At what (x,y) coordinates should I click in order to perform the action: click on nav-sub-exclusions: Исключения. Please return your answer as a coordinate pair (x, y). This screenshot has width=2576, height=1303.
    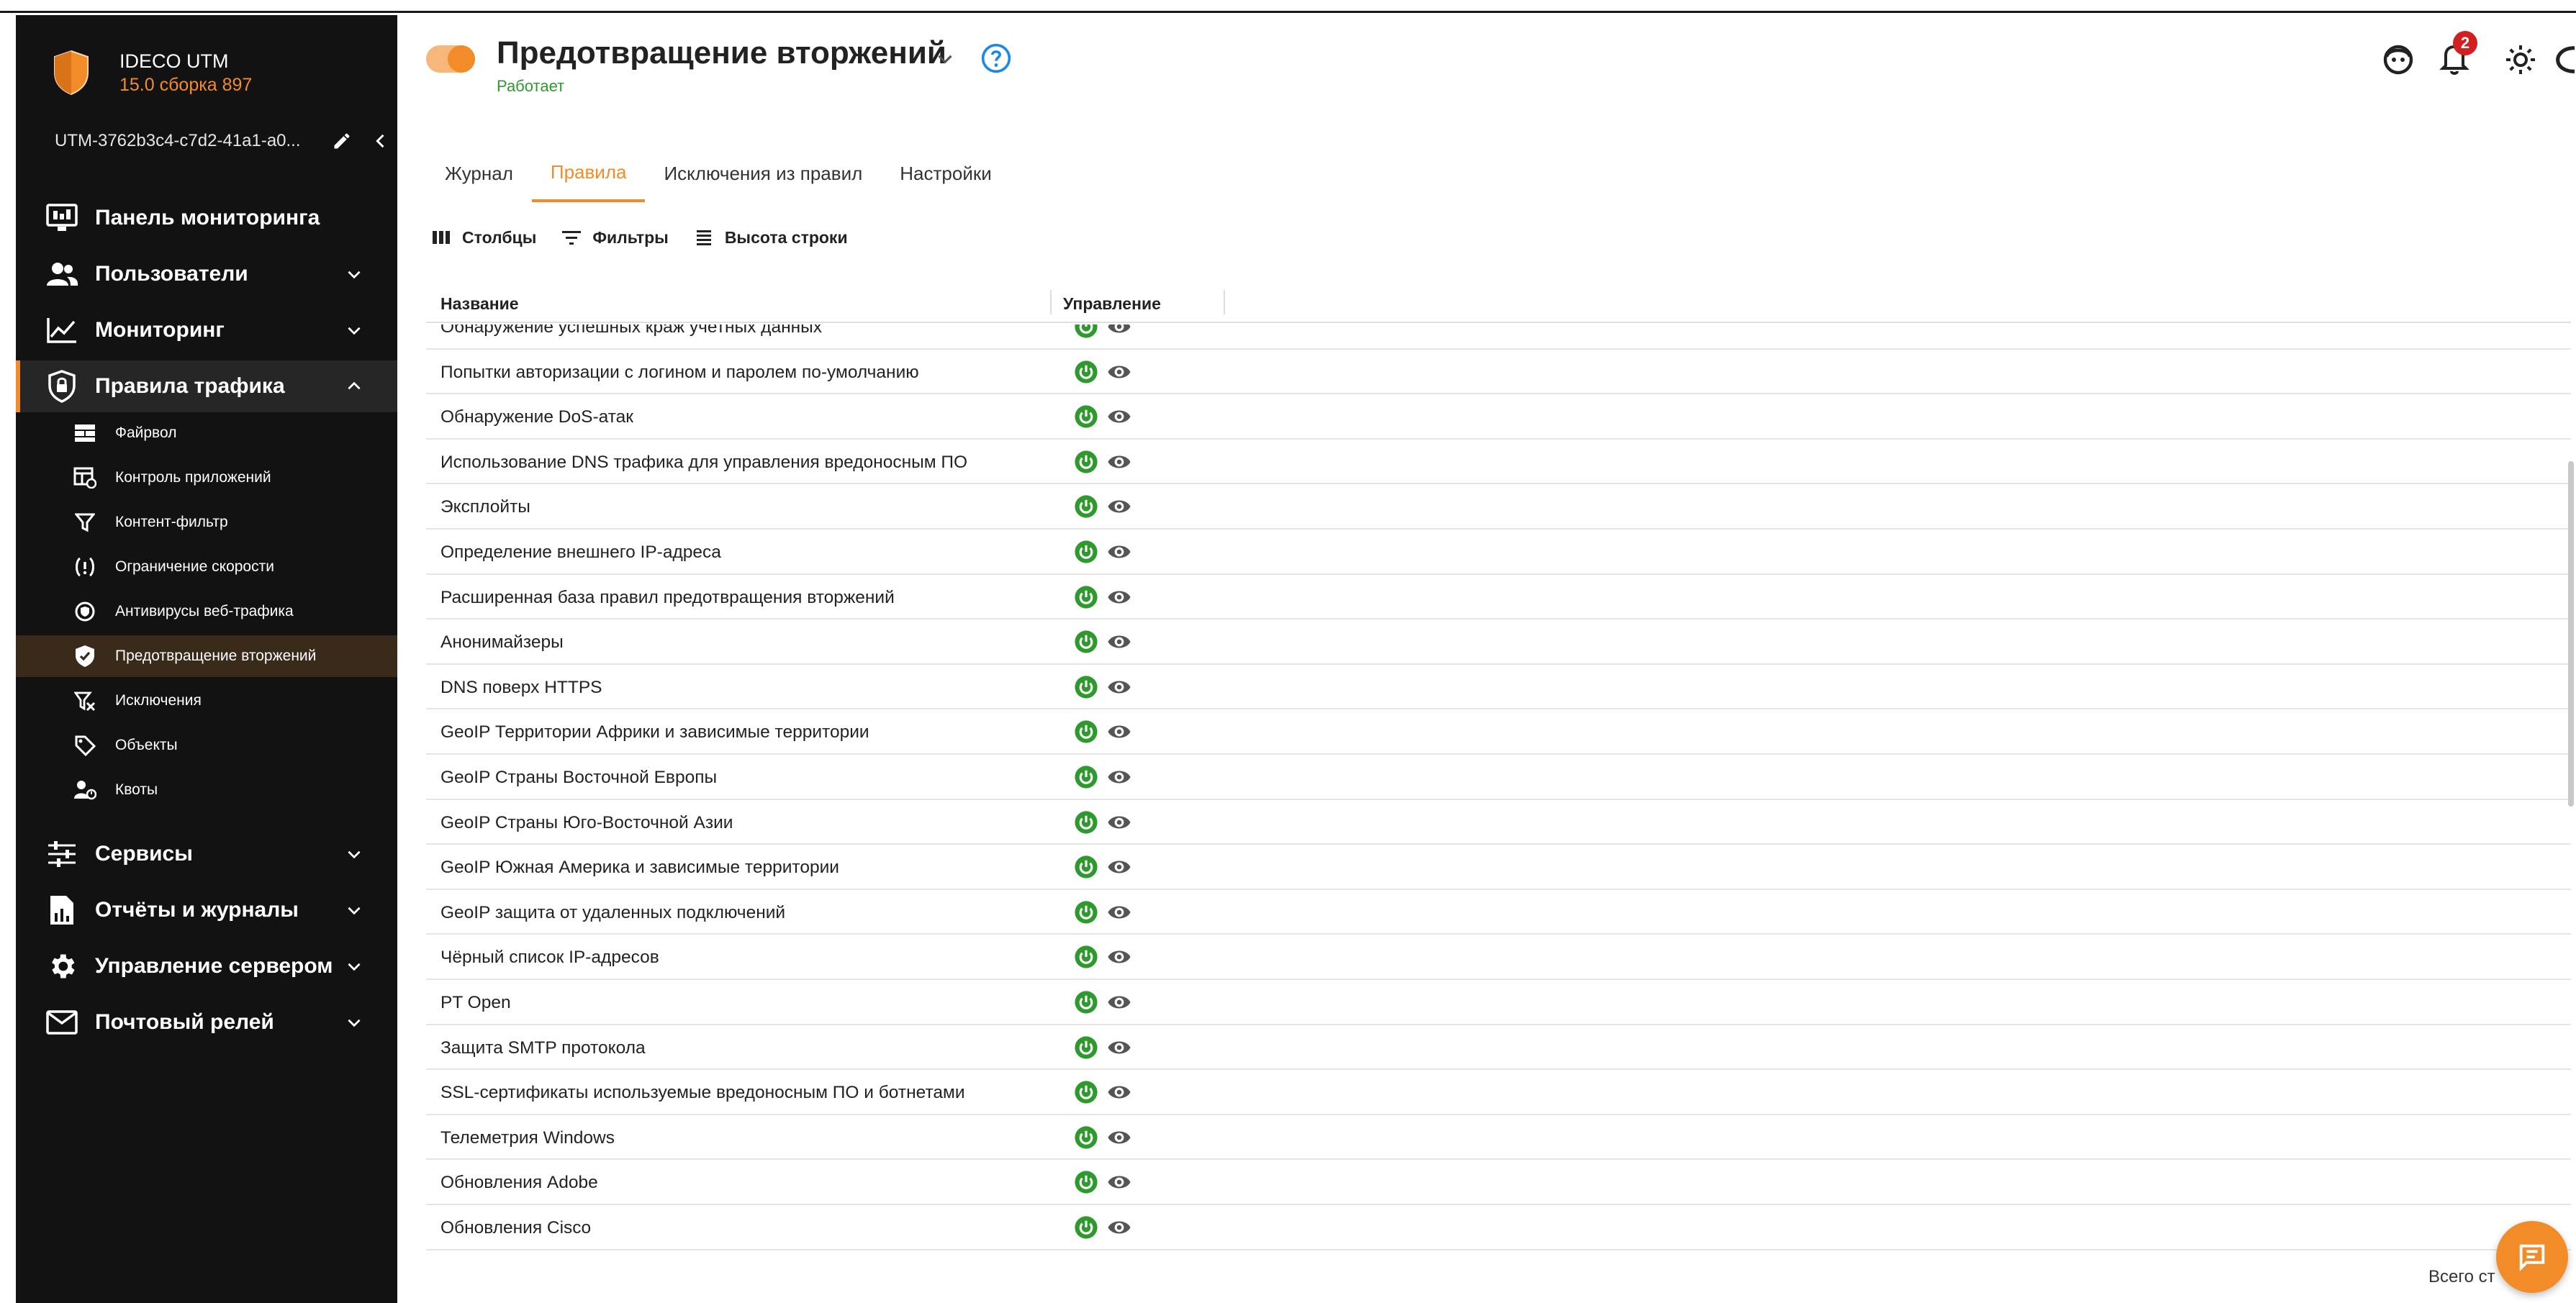
    Looking at the image, I should click on (207, 701).